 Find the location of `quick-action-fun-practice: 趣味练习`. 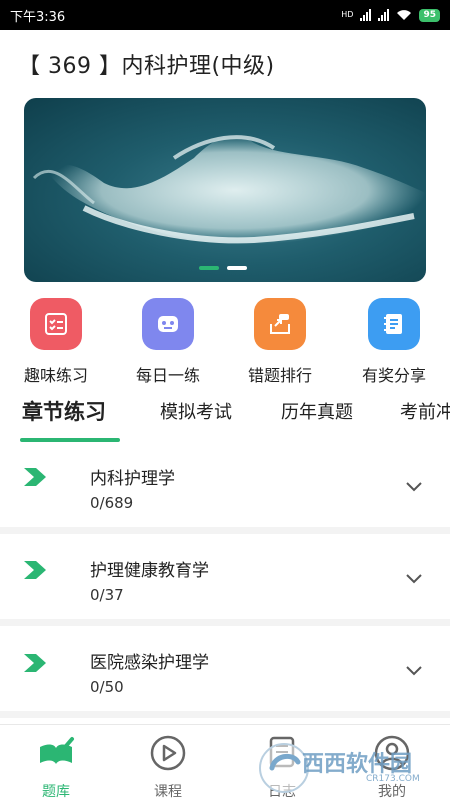

quick-action-fun-practice: 趣味练习 is located at coordinates (56, 342).